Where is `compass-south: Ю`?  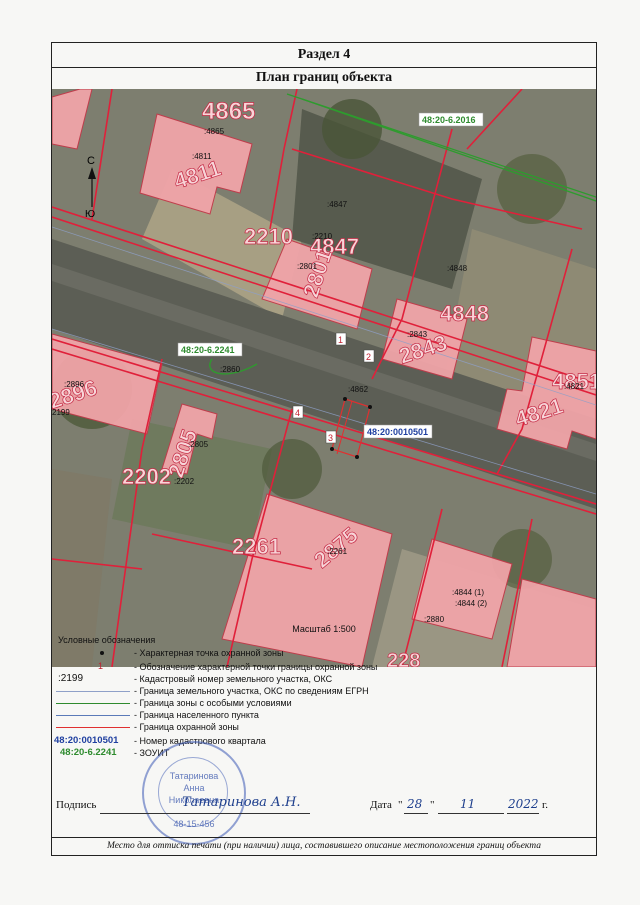 compass-south: Ю is located at coordinates (90, 214).